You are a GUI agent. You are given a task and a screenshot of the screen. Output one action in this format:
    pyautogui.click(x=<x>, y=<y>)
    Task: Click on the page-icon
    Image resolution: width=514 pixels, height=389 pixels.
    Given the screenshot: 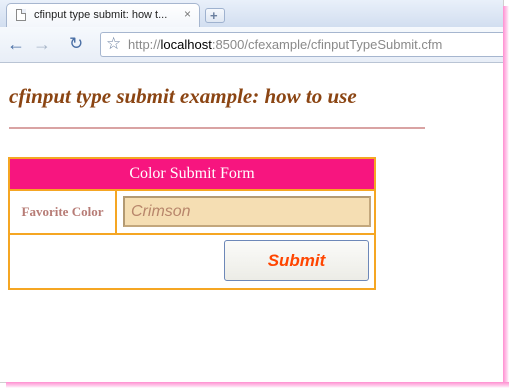 What is the action you would take?
    pyautogui.click(x=21, y=15)
    